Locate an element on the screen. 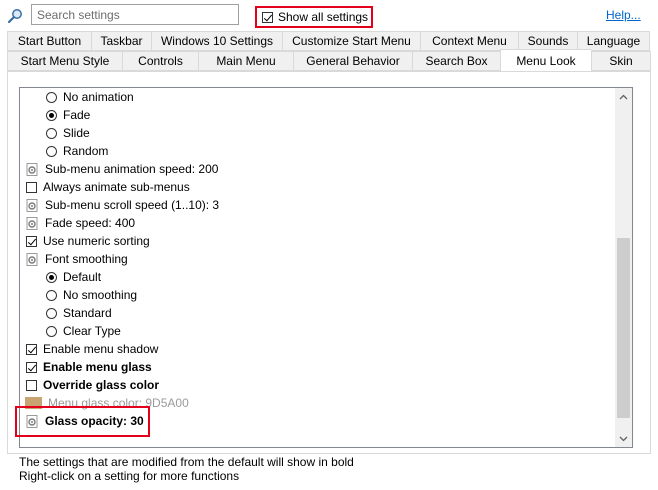 The height and width of the screenshot is (490, 658). setting-no-animation: No animation is located at coordinates (90, 97).